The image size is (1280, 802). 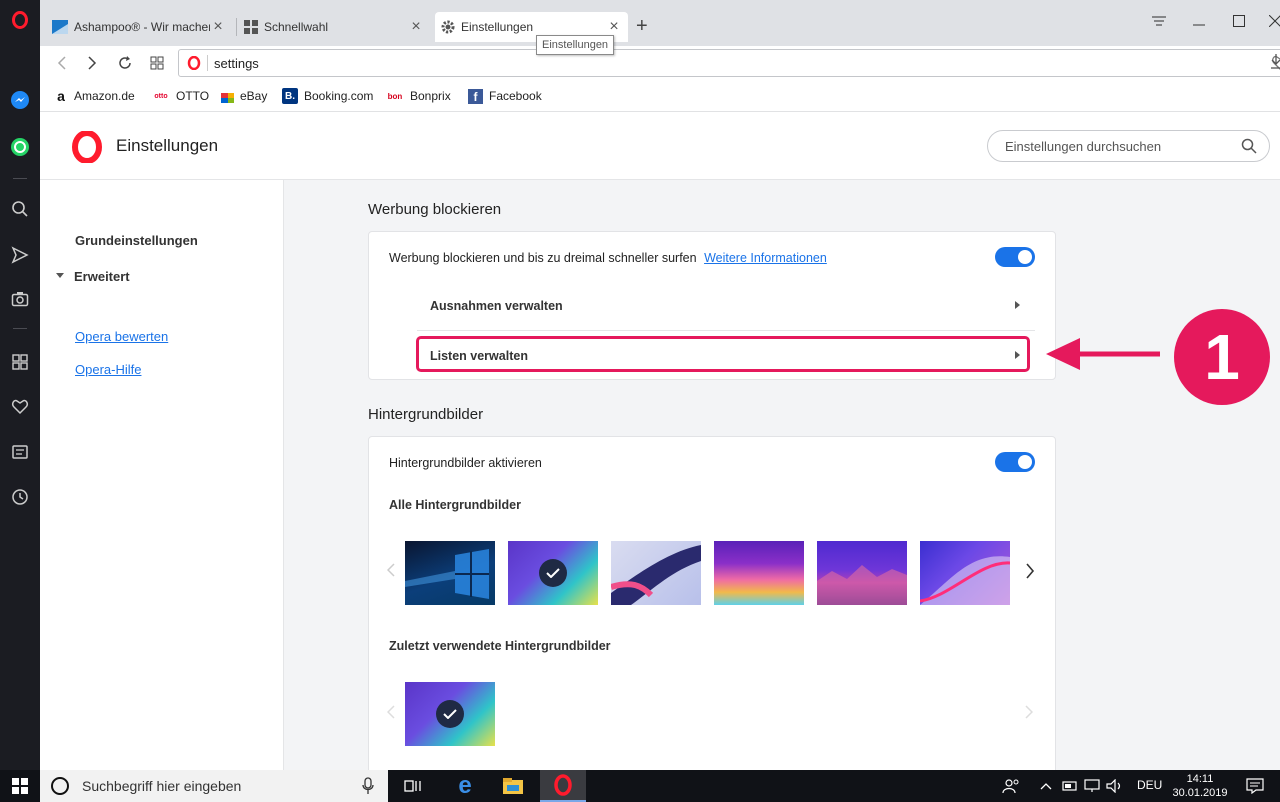 What do you see at coordinates (214, 786) in the screenshot?
I see `taskbar-search-input: Suchbegriff hier eingeben` at bounding box center [214, 786].